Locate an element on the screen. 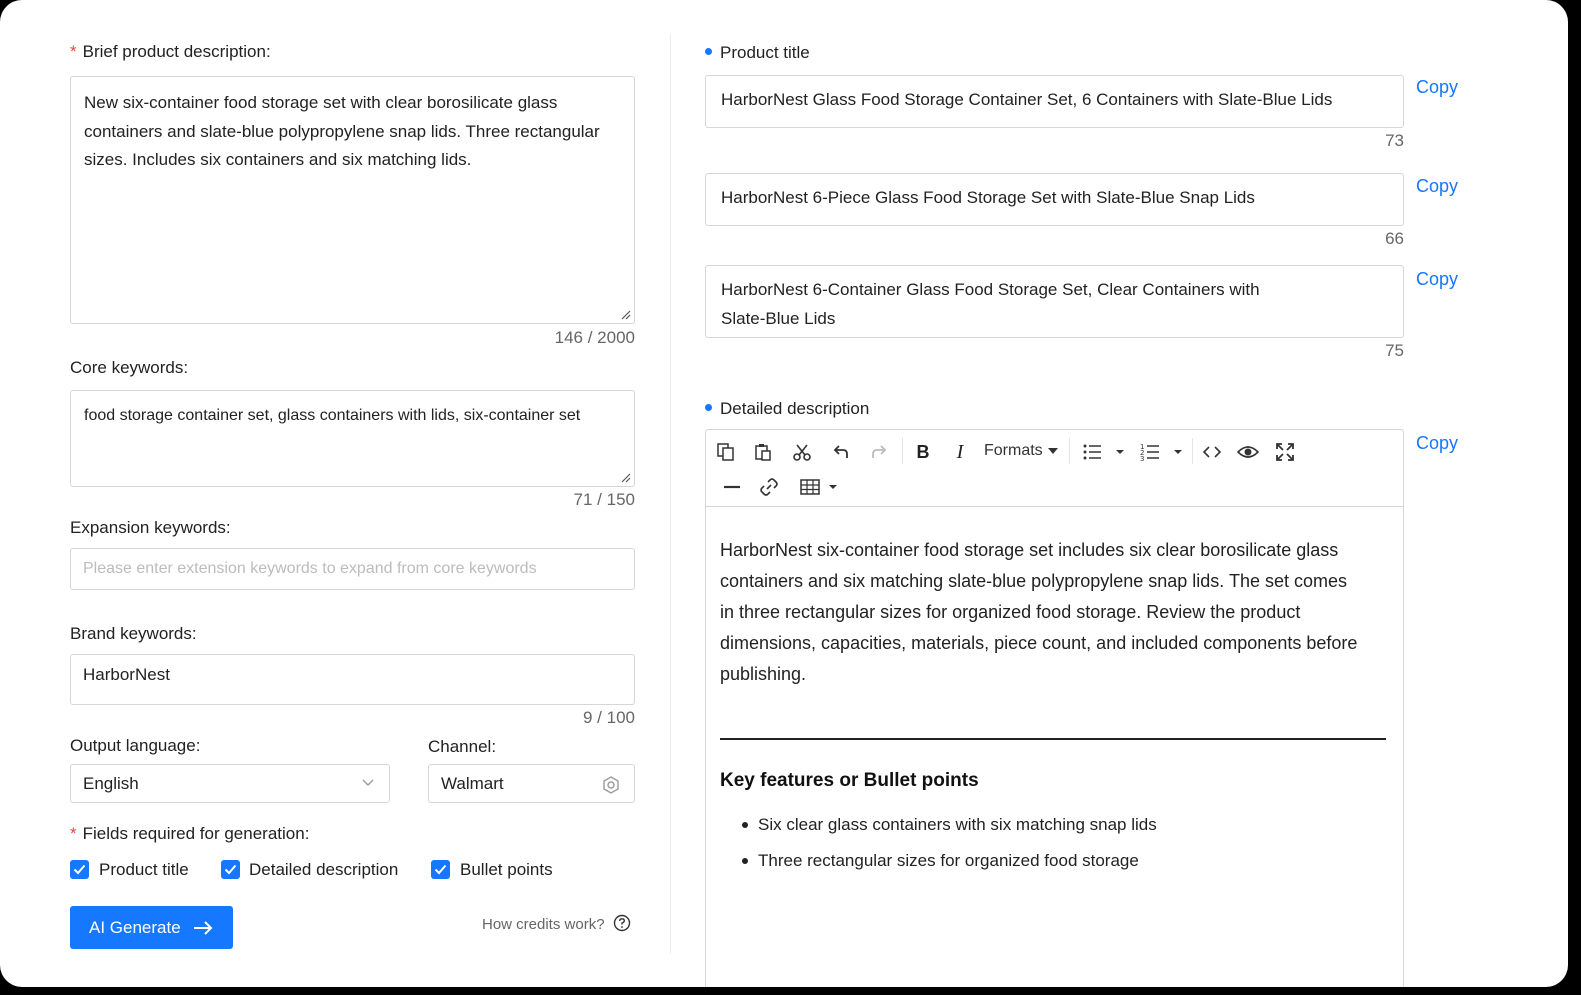 This screenshot has height=995, width=1581. horizontal-rule is located at coordinates (1053, 739).